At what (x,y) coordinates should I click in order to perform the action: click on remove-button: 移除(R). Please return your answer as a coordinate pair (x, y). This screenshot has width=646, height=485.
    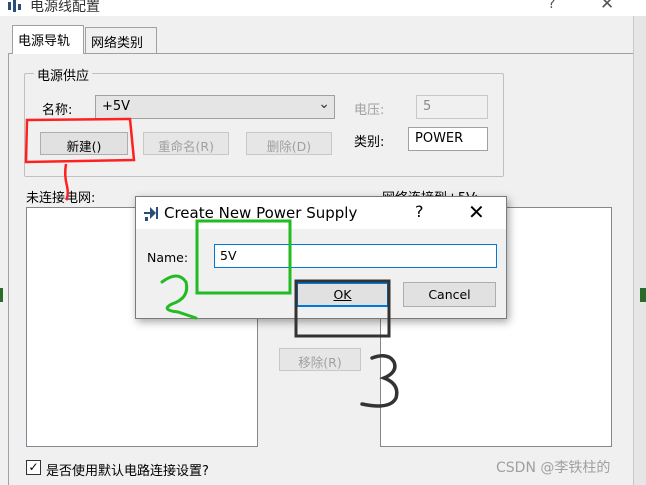
    Looking at the image, I should click on (320, 359).